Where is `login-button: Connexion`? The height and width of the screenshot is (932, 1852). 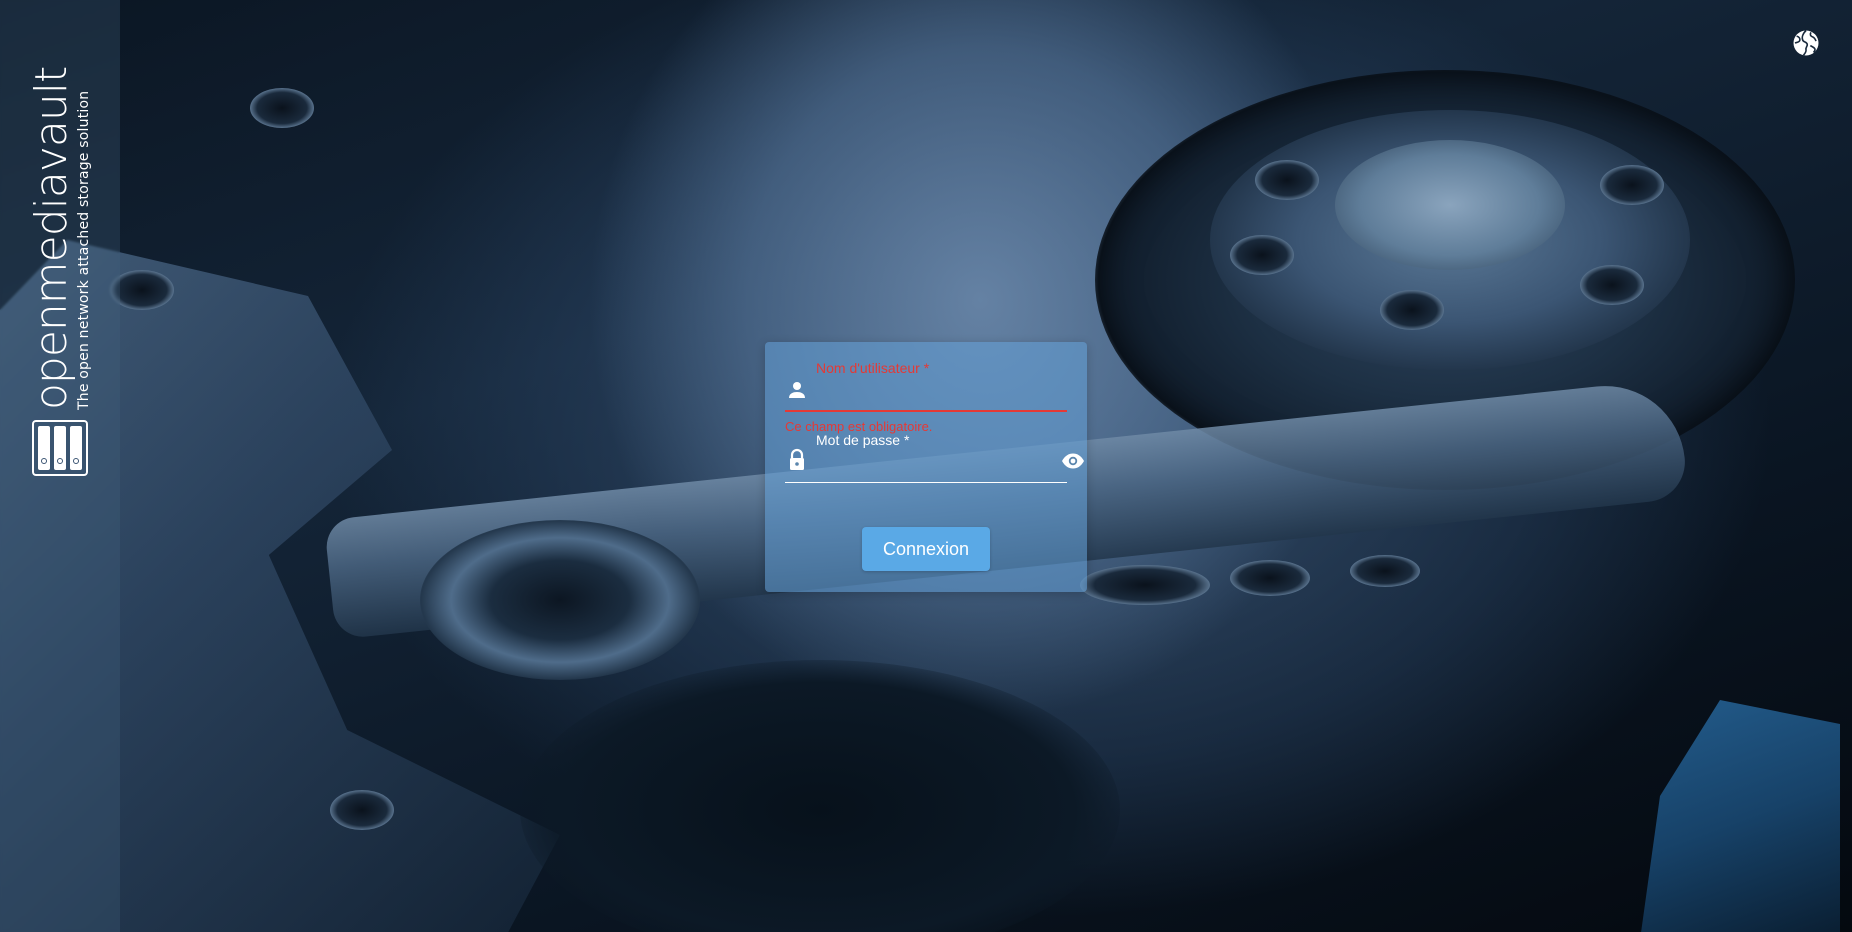
login-button: Connexion is located at coordinates (926, 549).